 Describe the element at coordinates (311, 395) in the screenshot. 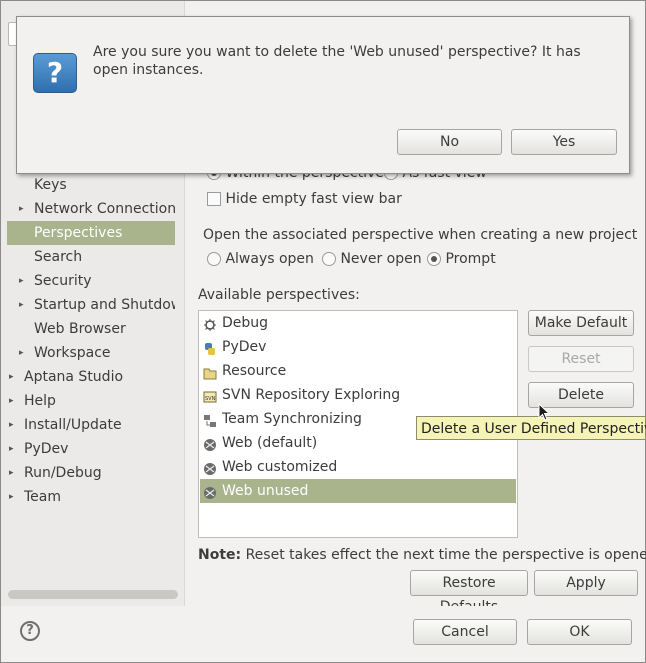

I see `perspective-item-label: SVN Repository Exploring` at that location.